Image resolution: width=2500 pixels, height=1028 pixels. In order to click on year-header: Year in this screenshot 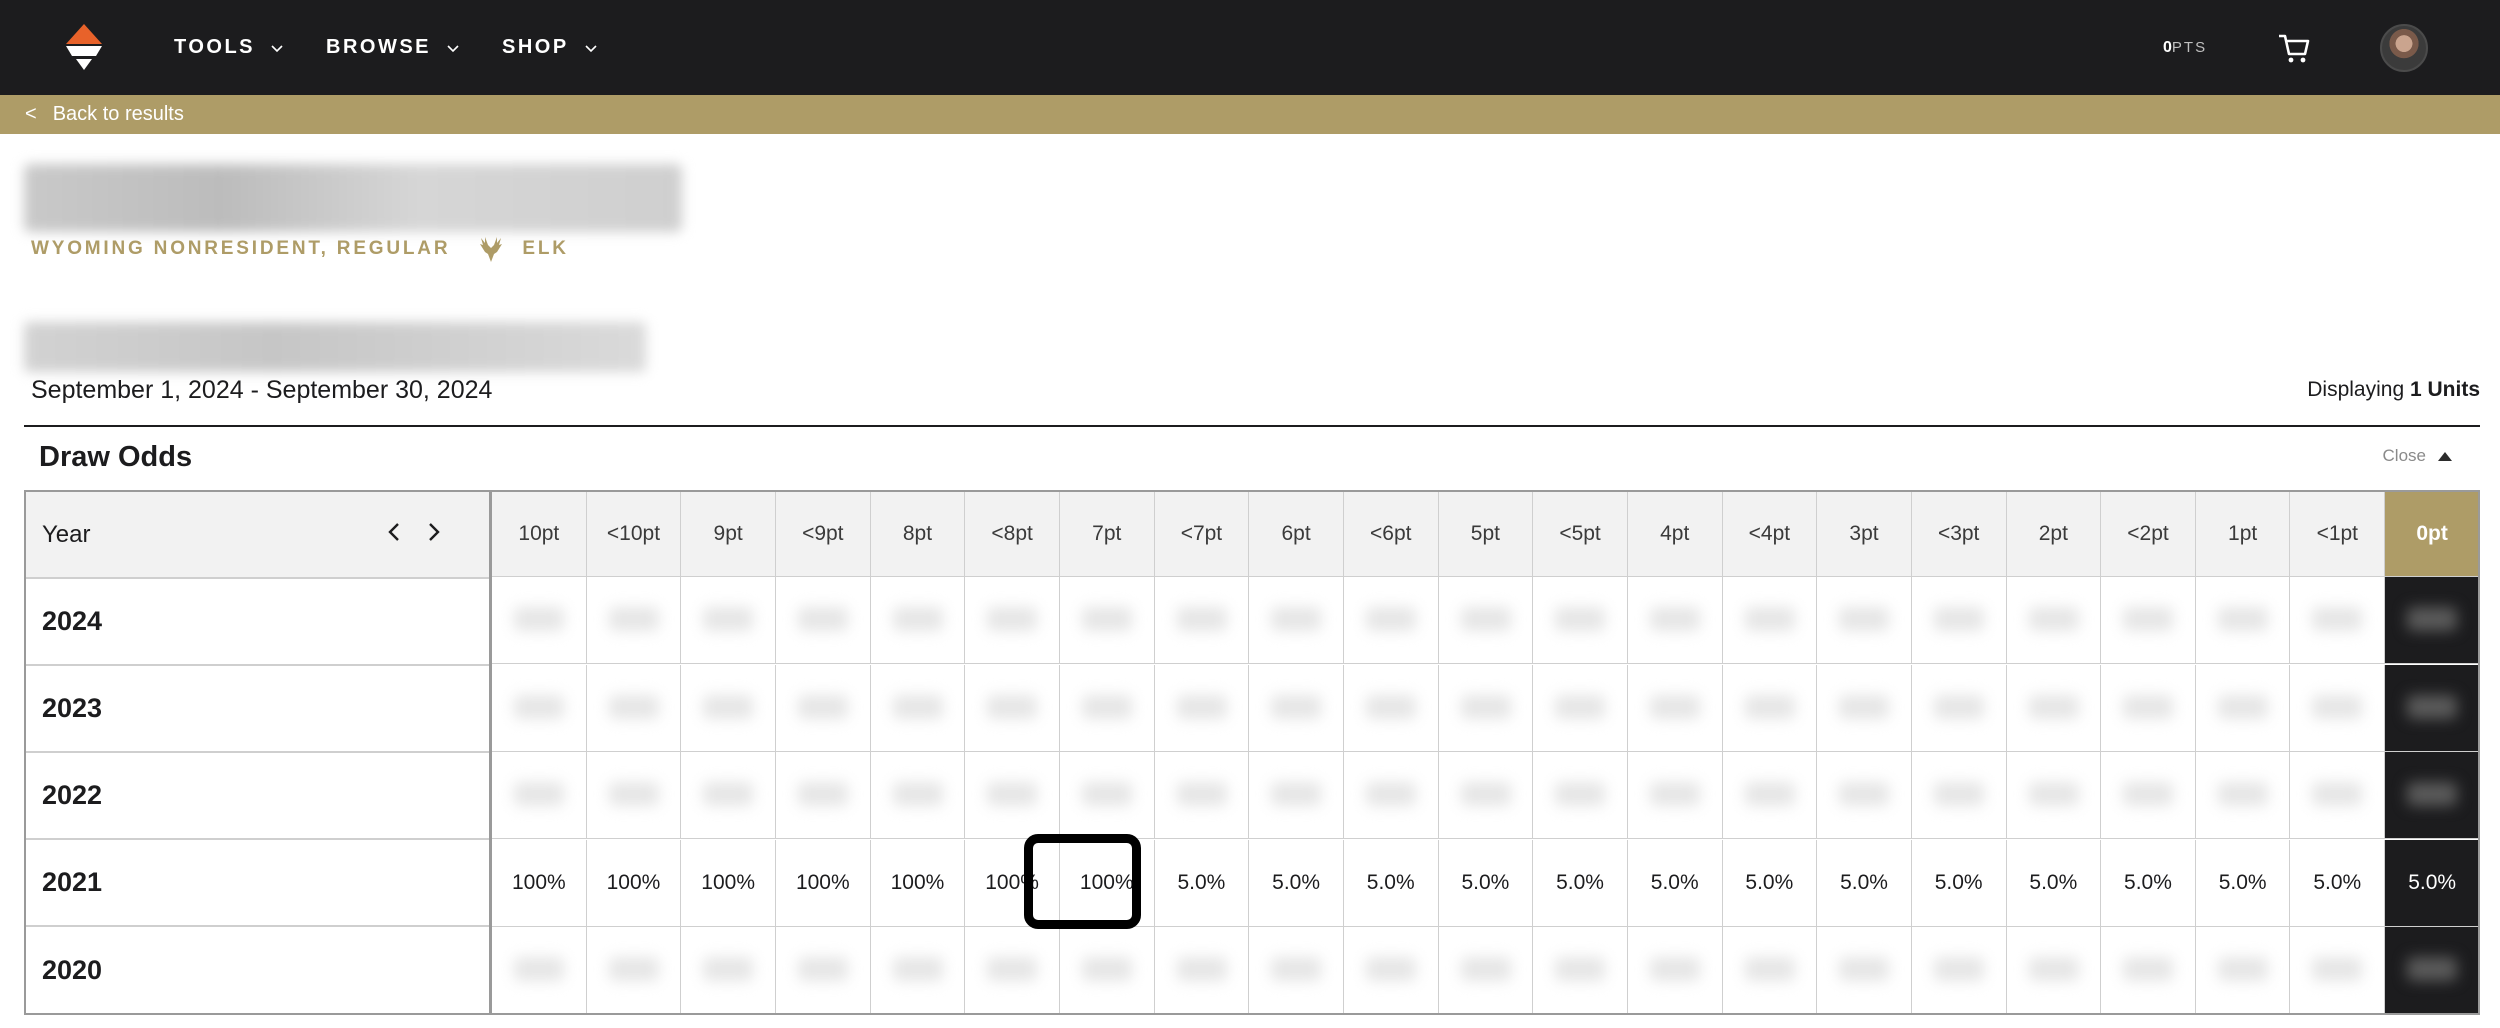, I will do `click(257, 535)`.